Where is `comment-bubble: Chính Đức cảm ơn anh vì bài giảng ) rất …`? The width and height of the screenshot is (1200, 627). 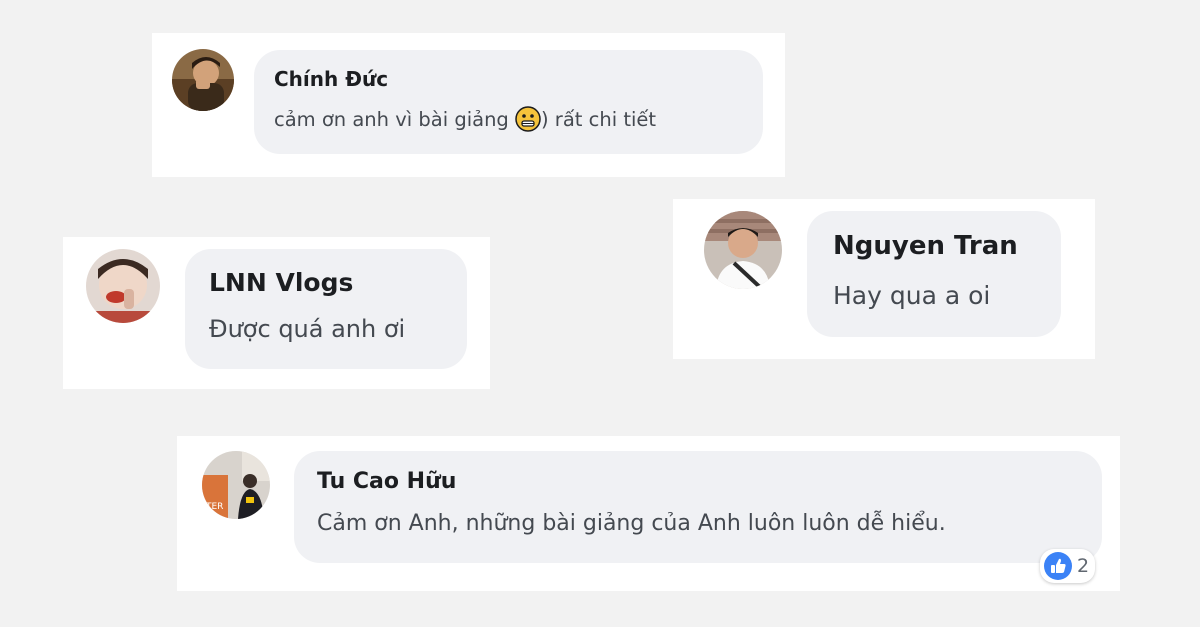 comment-bubble: Chính Đức cảm ơn anh vì bài giảng ) rất … is located at coordinates (508, 102).